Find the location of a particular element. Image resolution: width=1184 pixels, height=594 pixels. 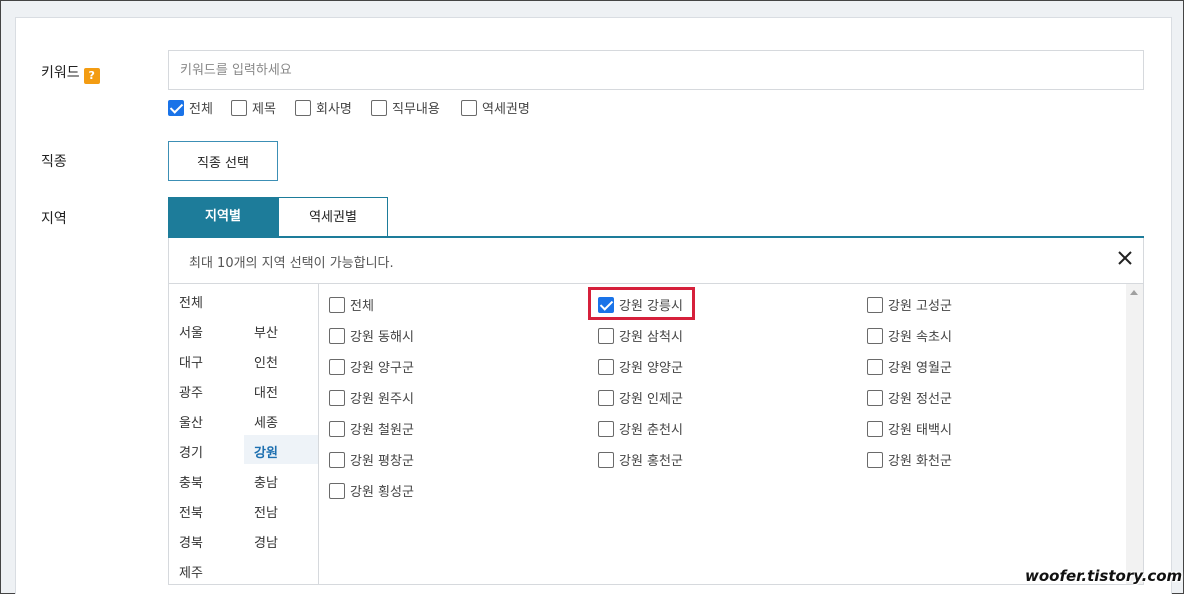

help-icon: ? is located at coordinates (91, 76).